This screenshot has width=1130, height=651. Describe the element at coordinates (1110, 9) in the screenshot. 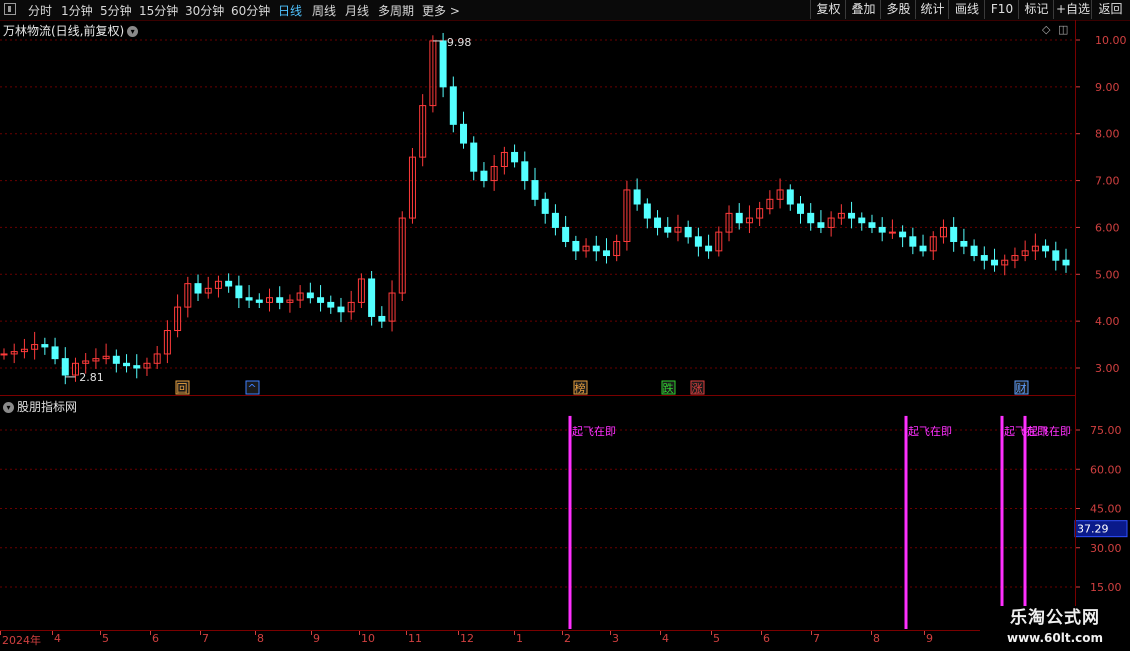

I see `back-button: 返回` at that location.